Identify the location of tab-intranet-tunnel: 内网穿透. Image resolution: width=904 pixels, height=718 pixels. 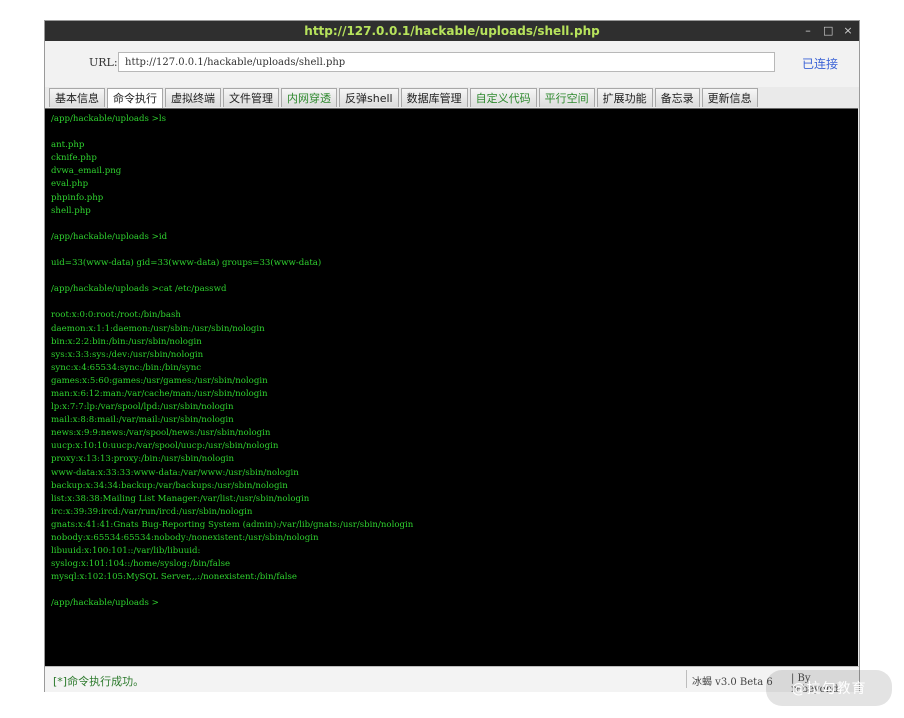
(309, 97).